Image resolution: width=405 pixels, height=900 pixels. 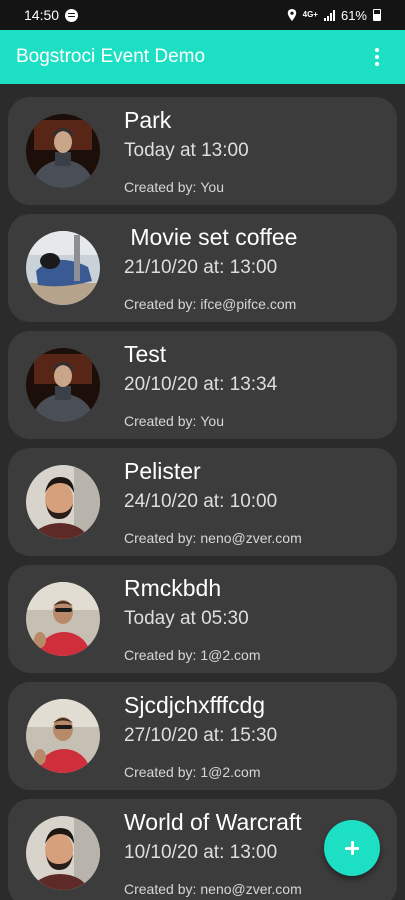 I want to click on event-date: 24/10/20 at: 10:00, so click(x=201, y=501).